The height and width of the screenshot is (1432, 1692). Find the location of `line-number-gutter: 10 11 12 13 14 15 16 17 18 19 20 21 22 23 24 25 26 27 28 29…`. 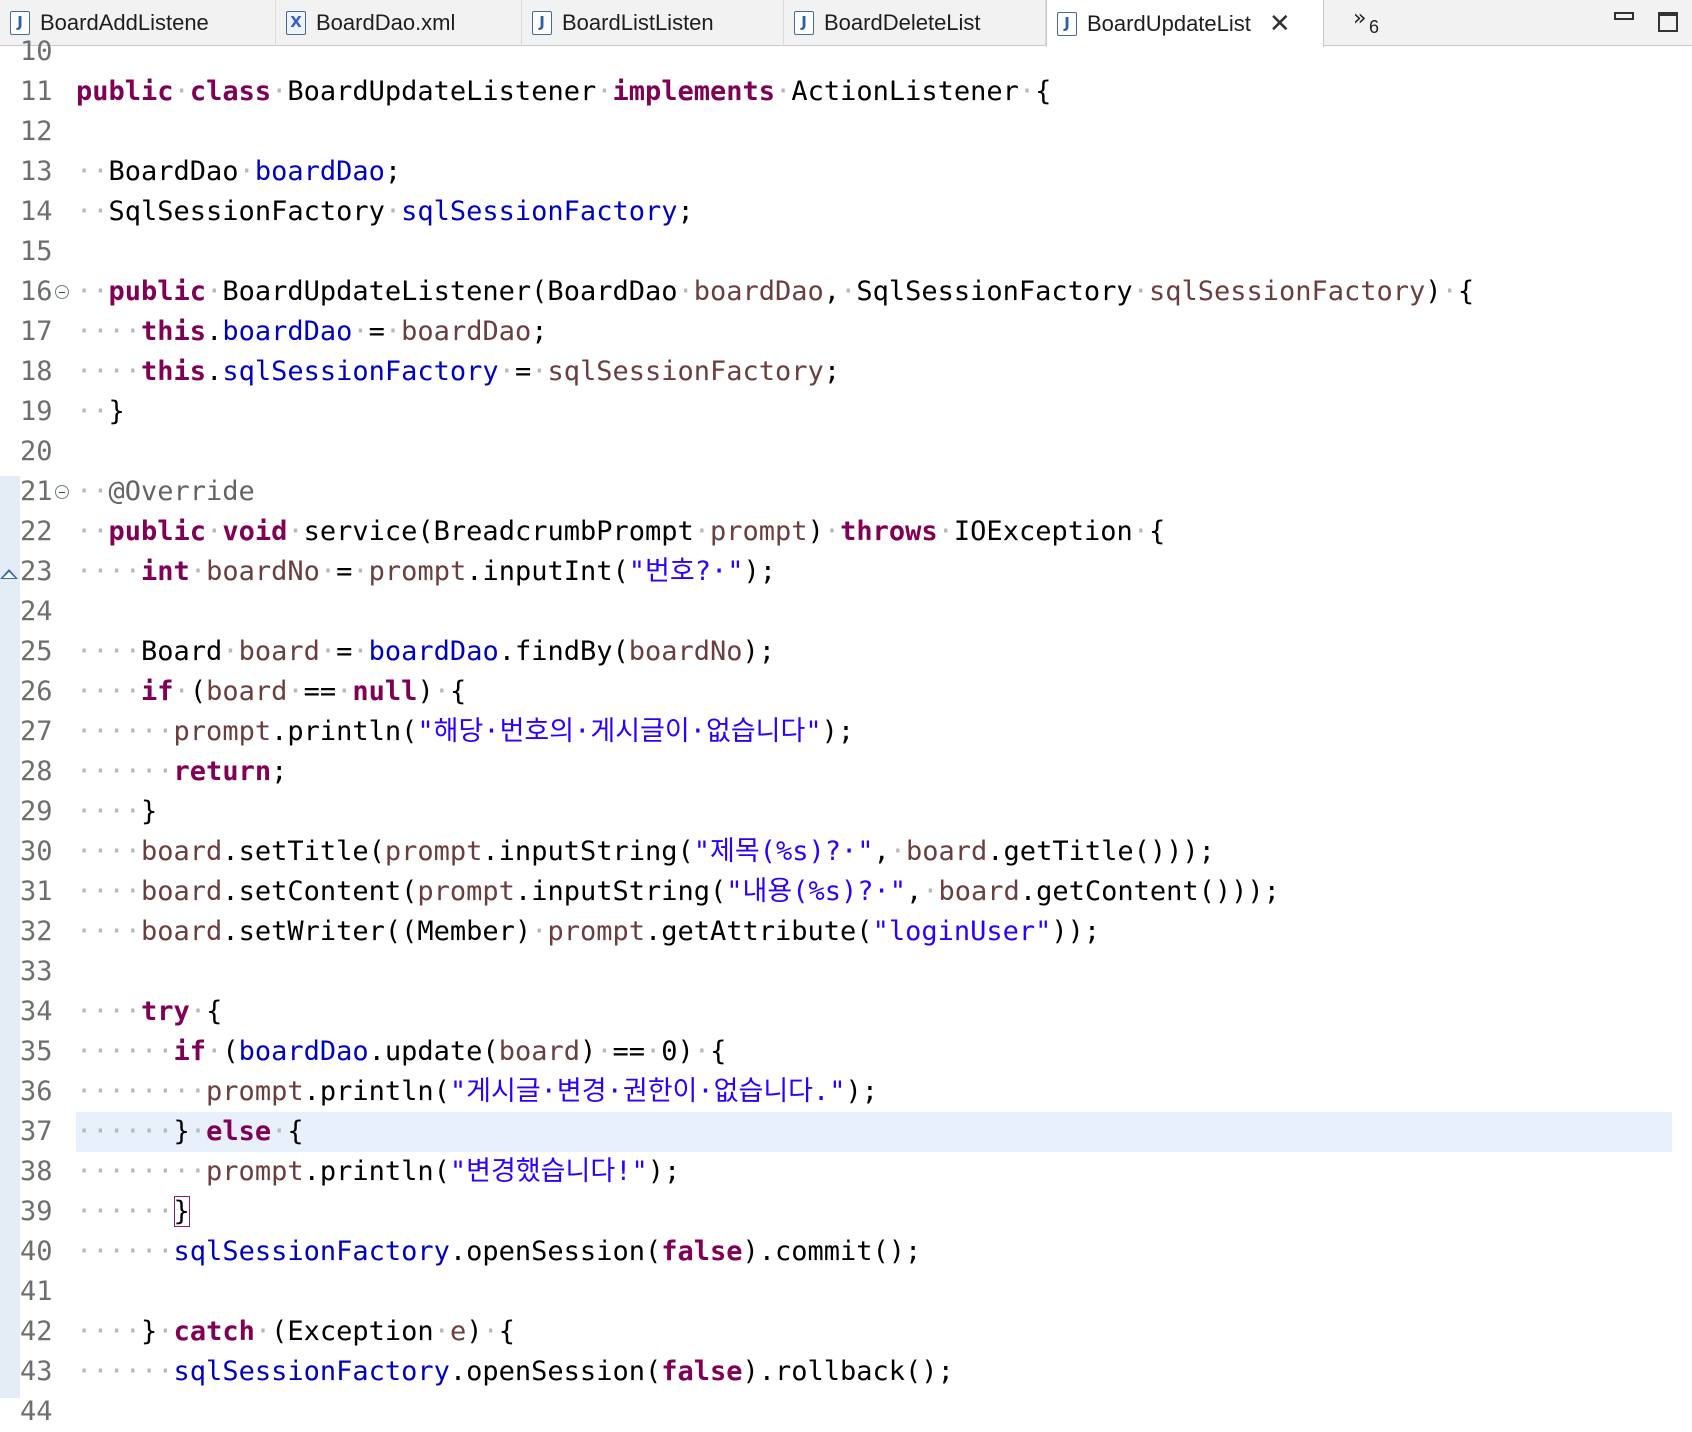

line-number-gutter: 10 11 12 13 14 15 16 17 18 19 20 21 22 23 24 25 26 27 28 29… is located at coordinates (48, 732).